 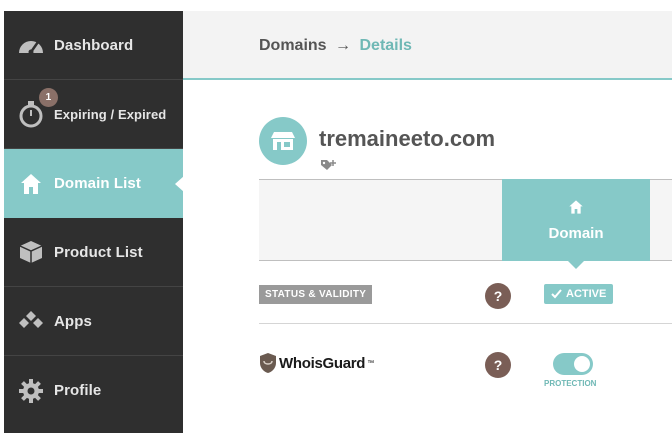 What do you see at coordinates (570, 383) in the screenshot?
I see `protection-label: PROTECTION` at bounding box center [570, 383].